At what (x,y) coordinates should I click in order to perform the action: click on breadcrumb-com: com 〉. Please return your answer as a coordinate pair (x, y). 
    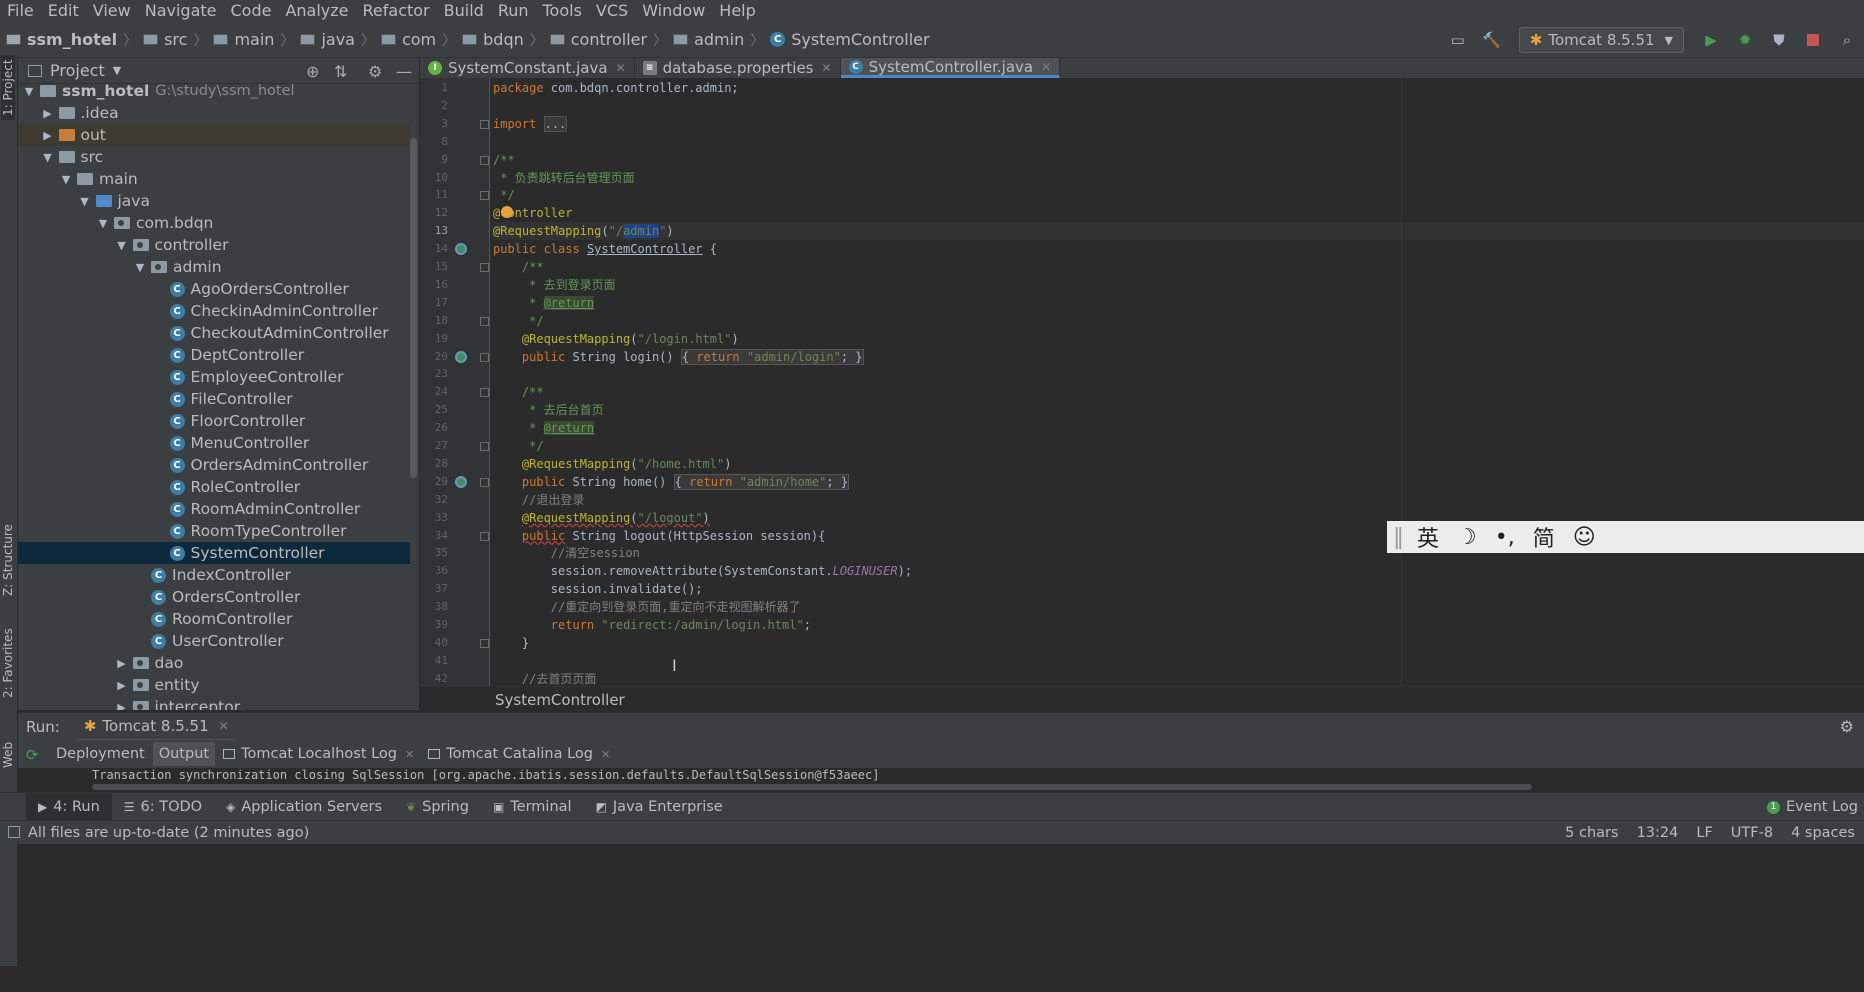
    Looking at the image, I should click on (421, 40).